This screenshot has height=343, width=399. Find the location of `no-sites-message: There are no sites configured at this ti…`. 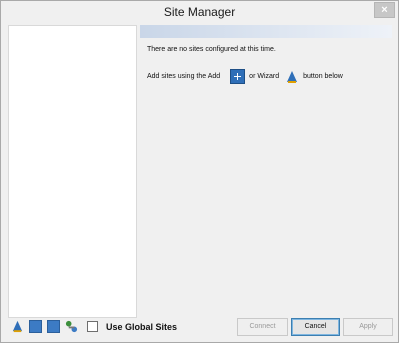

no-sites-message: There are no sites configured at this ti… is located at coordinates (211, 49).